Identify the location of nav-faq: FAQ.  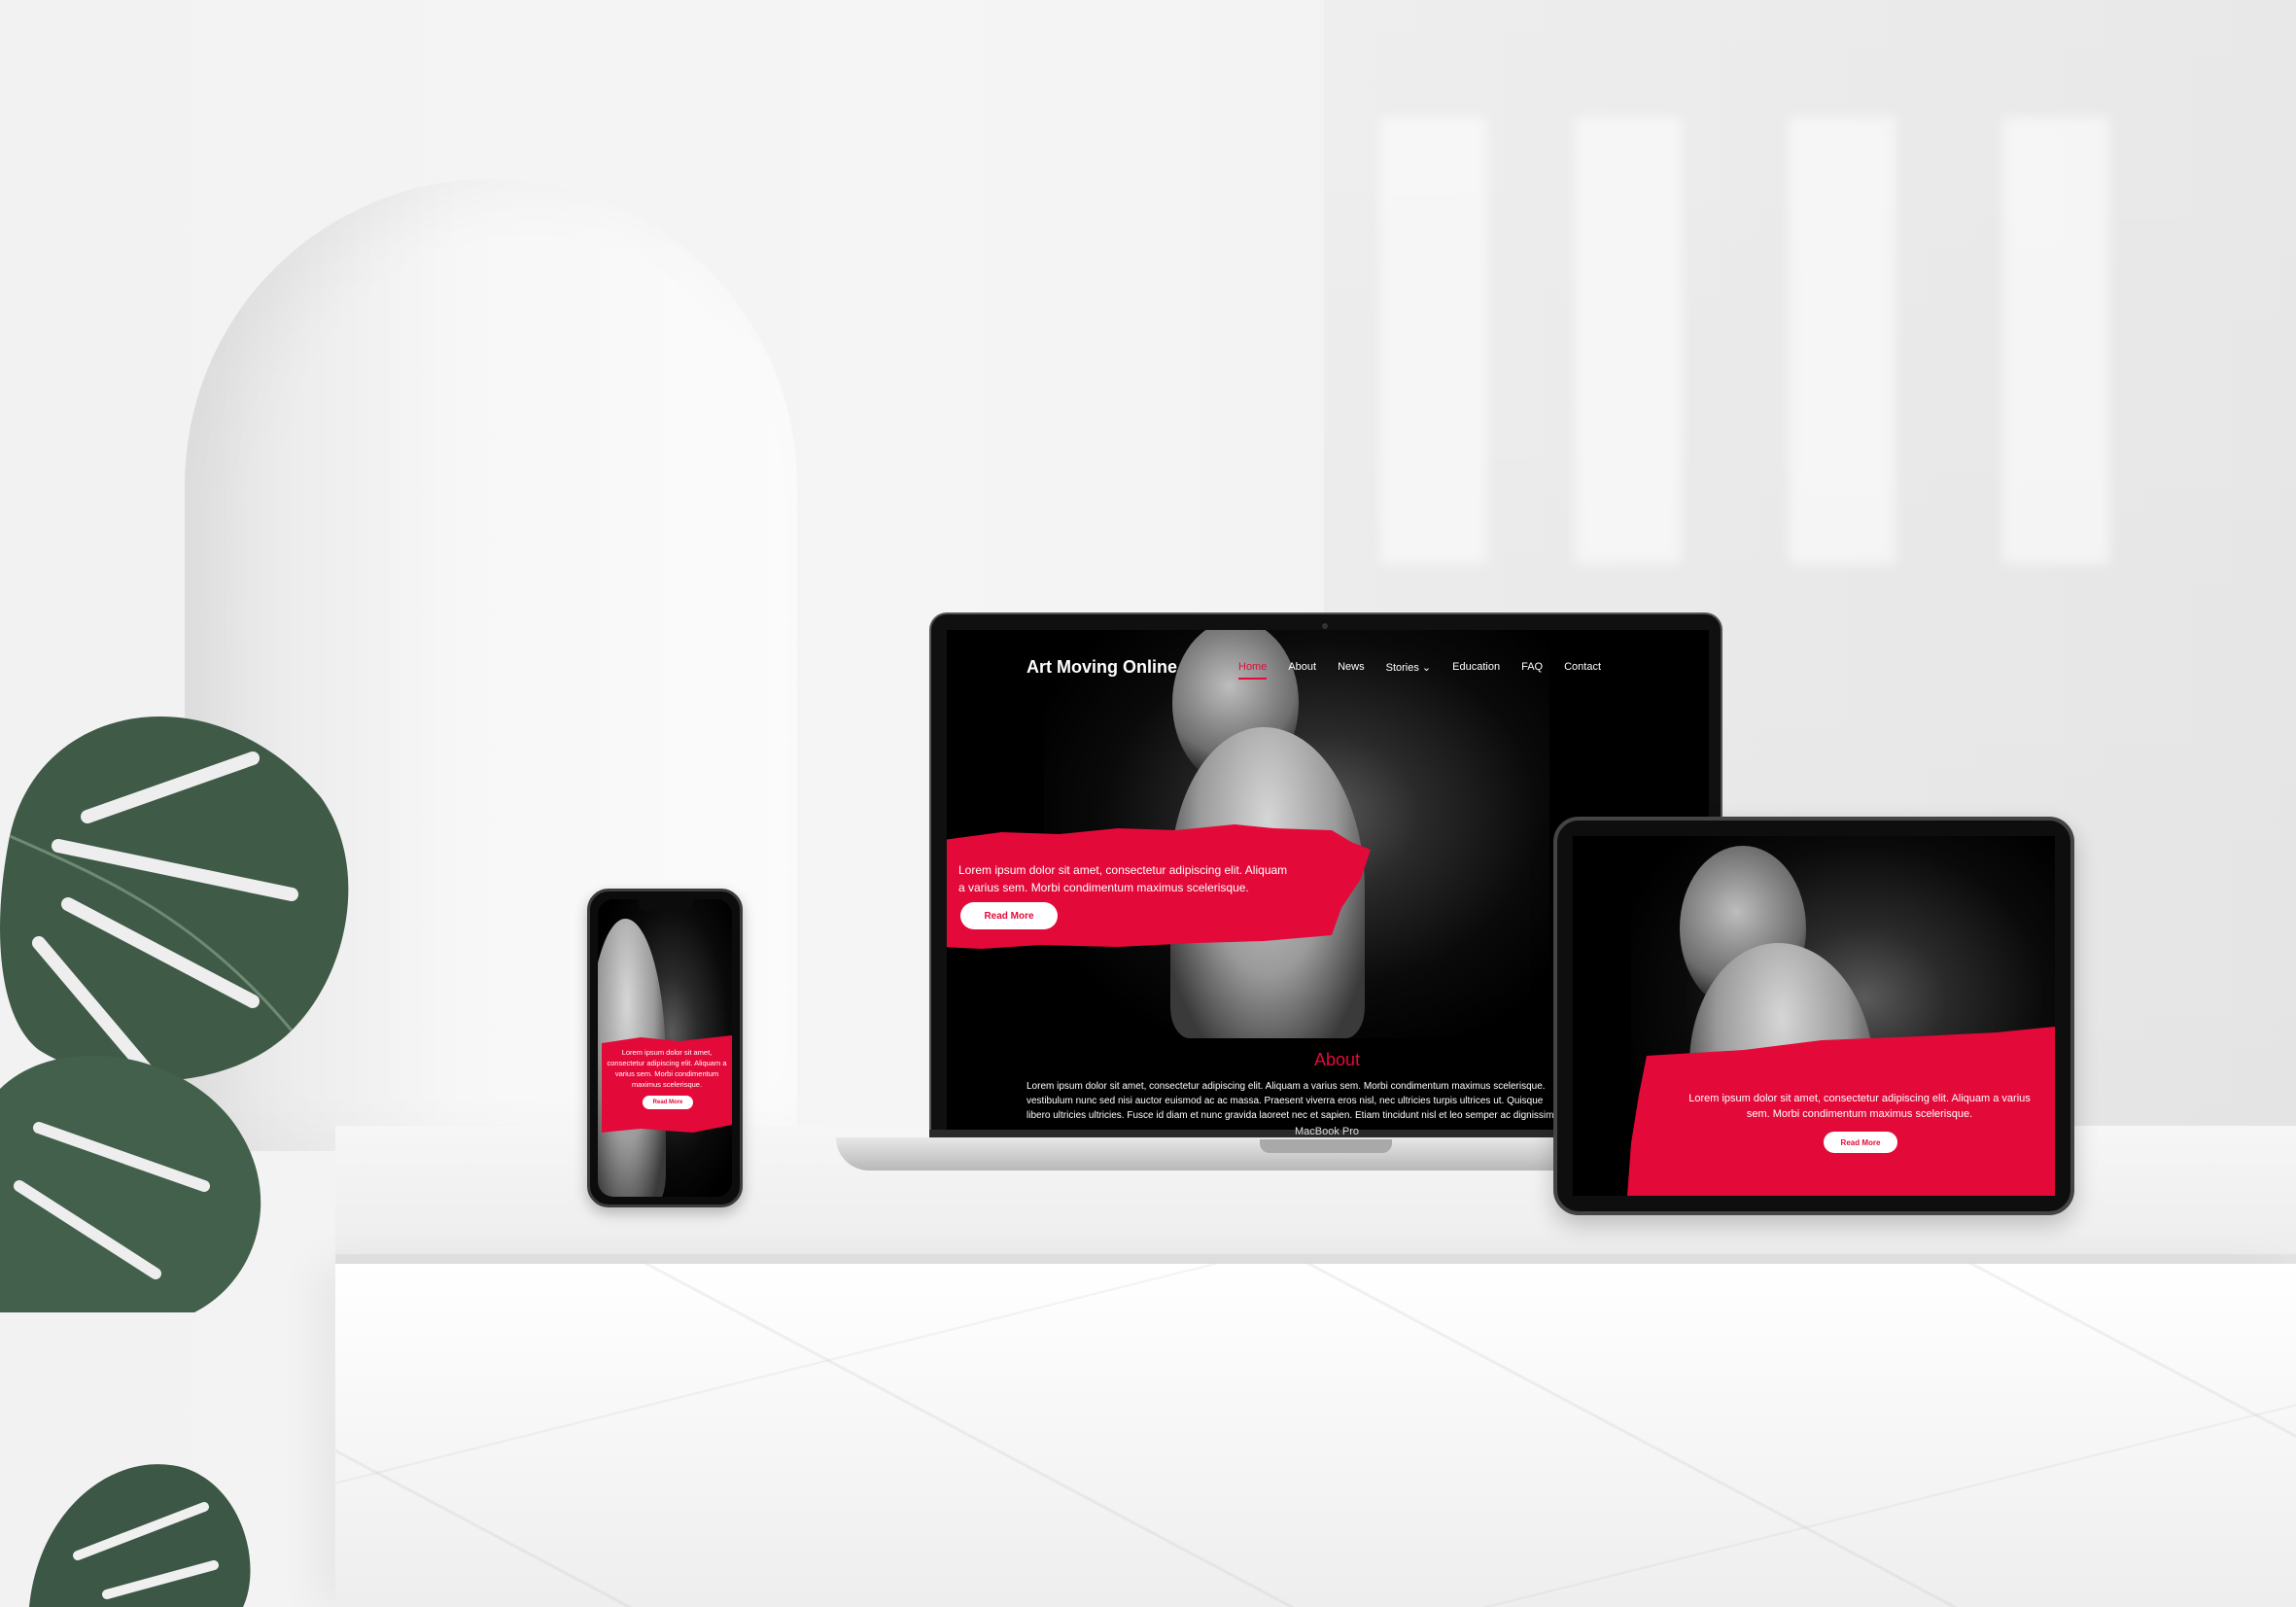
(1532, 670).